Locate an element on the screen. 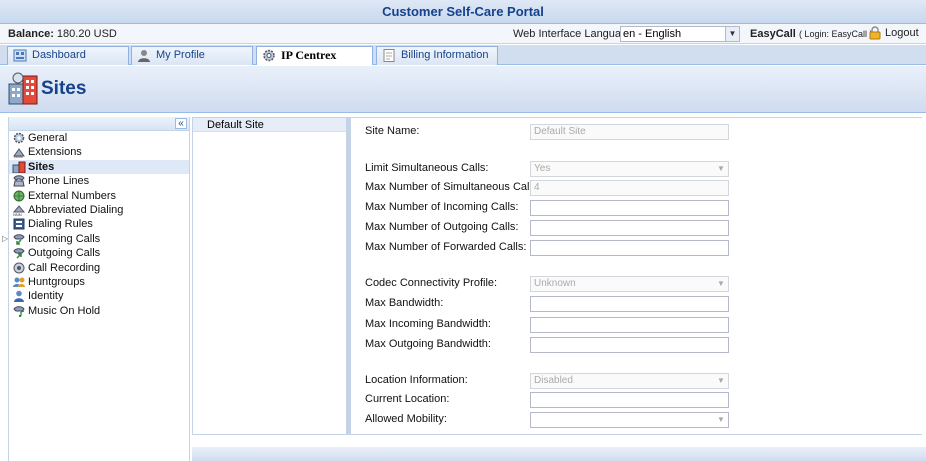  site-list-item: Default Site is located at coordinates (269, 125).